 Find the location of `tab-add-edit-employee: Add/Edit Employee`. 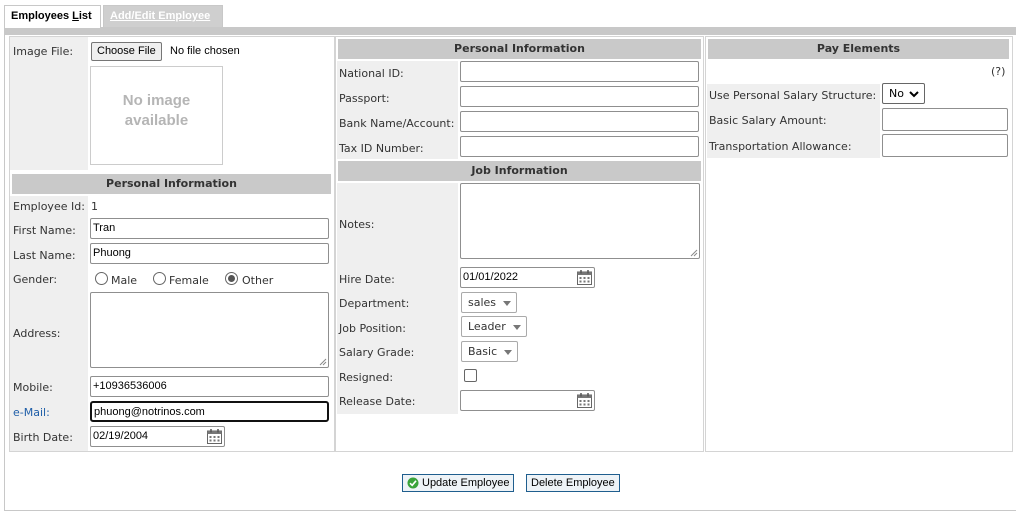

tab-add-edit-employee: Add/Edit Employee is located at coordinates (163, 16).